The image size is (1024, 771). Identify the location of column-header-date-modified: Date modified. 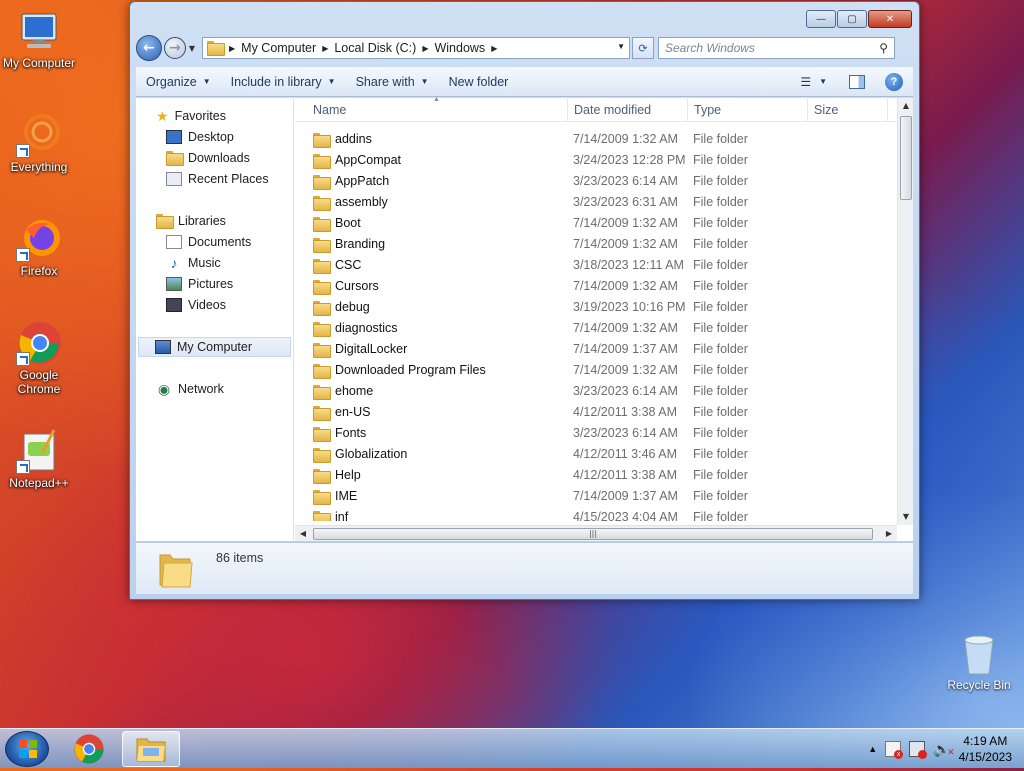
(628, 110).